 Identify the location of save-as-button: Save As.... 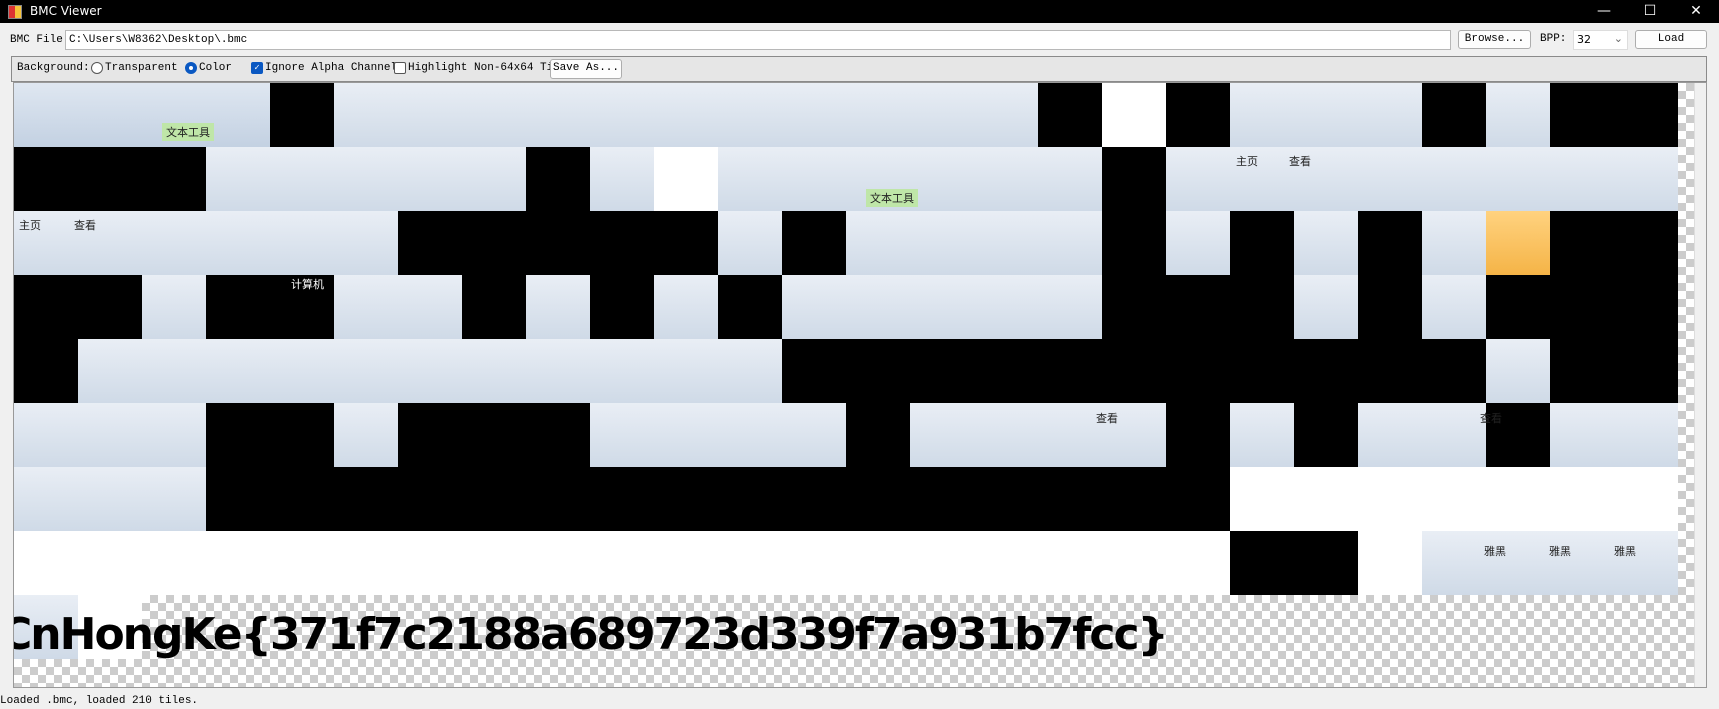
(586, 69).